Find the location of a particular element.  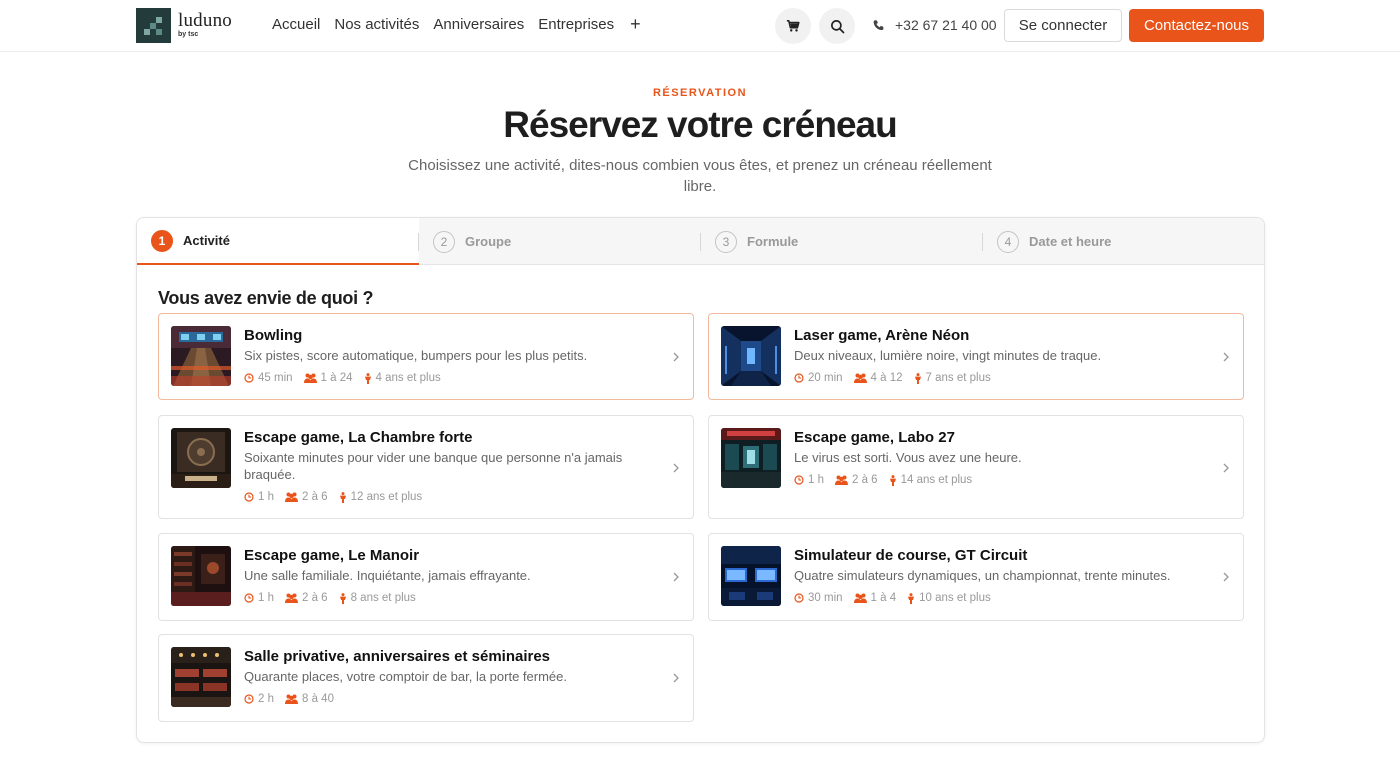

activity-meta: 2 h 8 à 40 is located at coordinates (289, 699).